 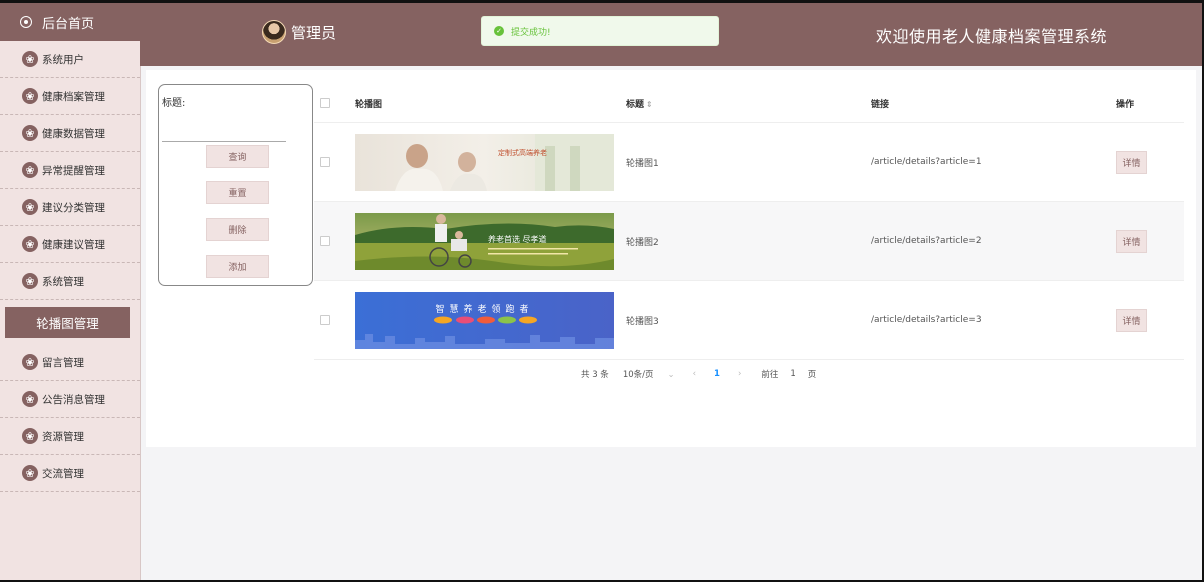 What do you see at coordinates (649, 104) in the screenshot?
I see `sort-icon: ⇕` at bounding box center [649, 104].